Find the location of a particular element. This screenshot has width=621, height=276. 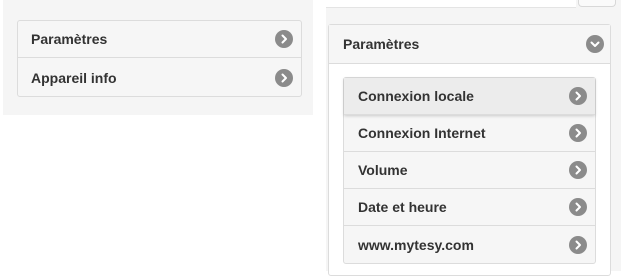

submenu-item-connexion-locale: Connexion locale is located at coordinates (469, 96).